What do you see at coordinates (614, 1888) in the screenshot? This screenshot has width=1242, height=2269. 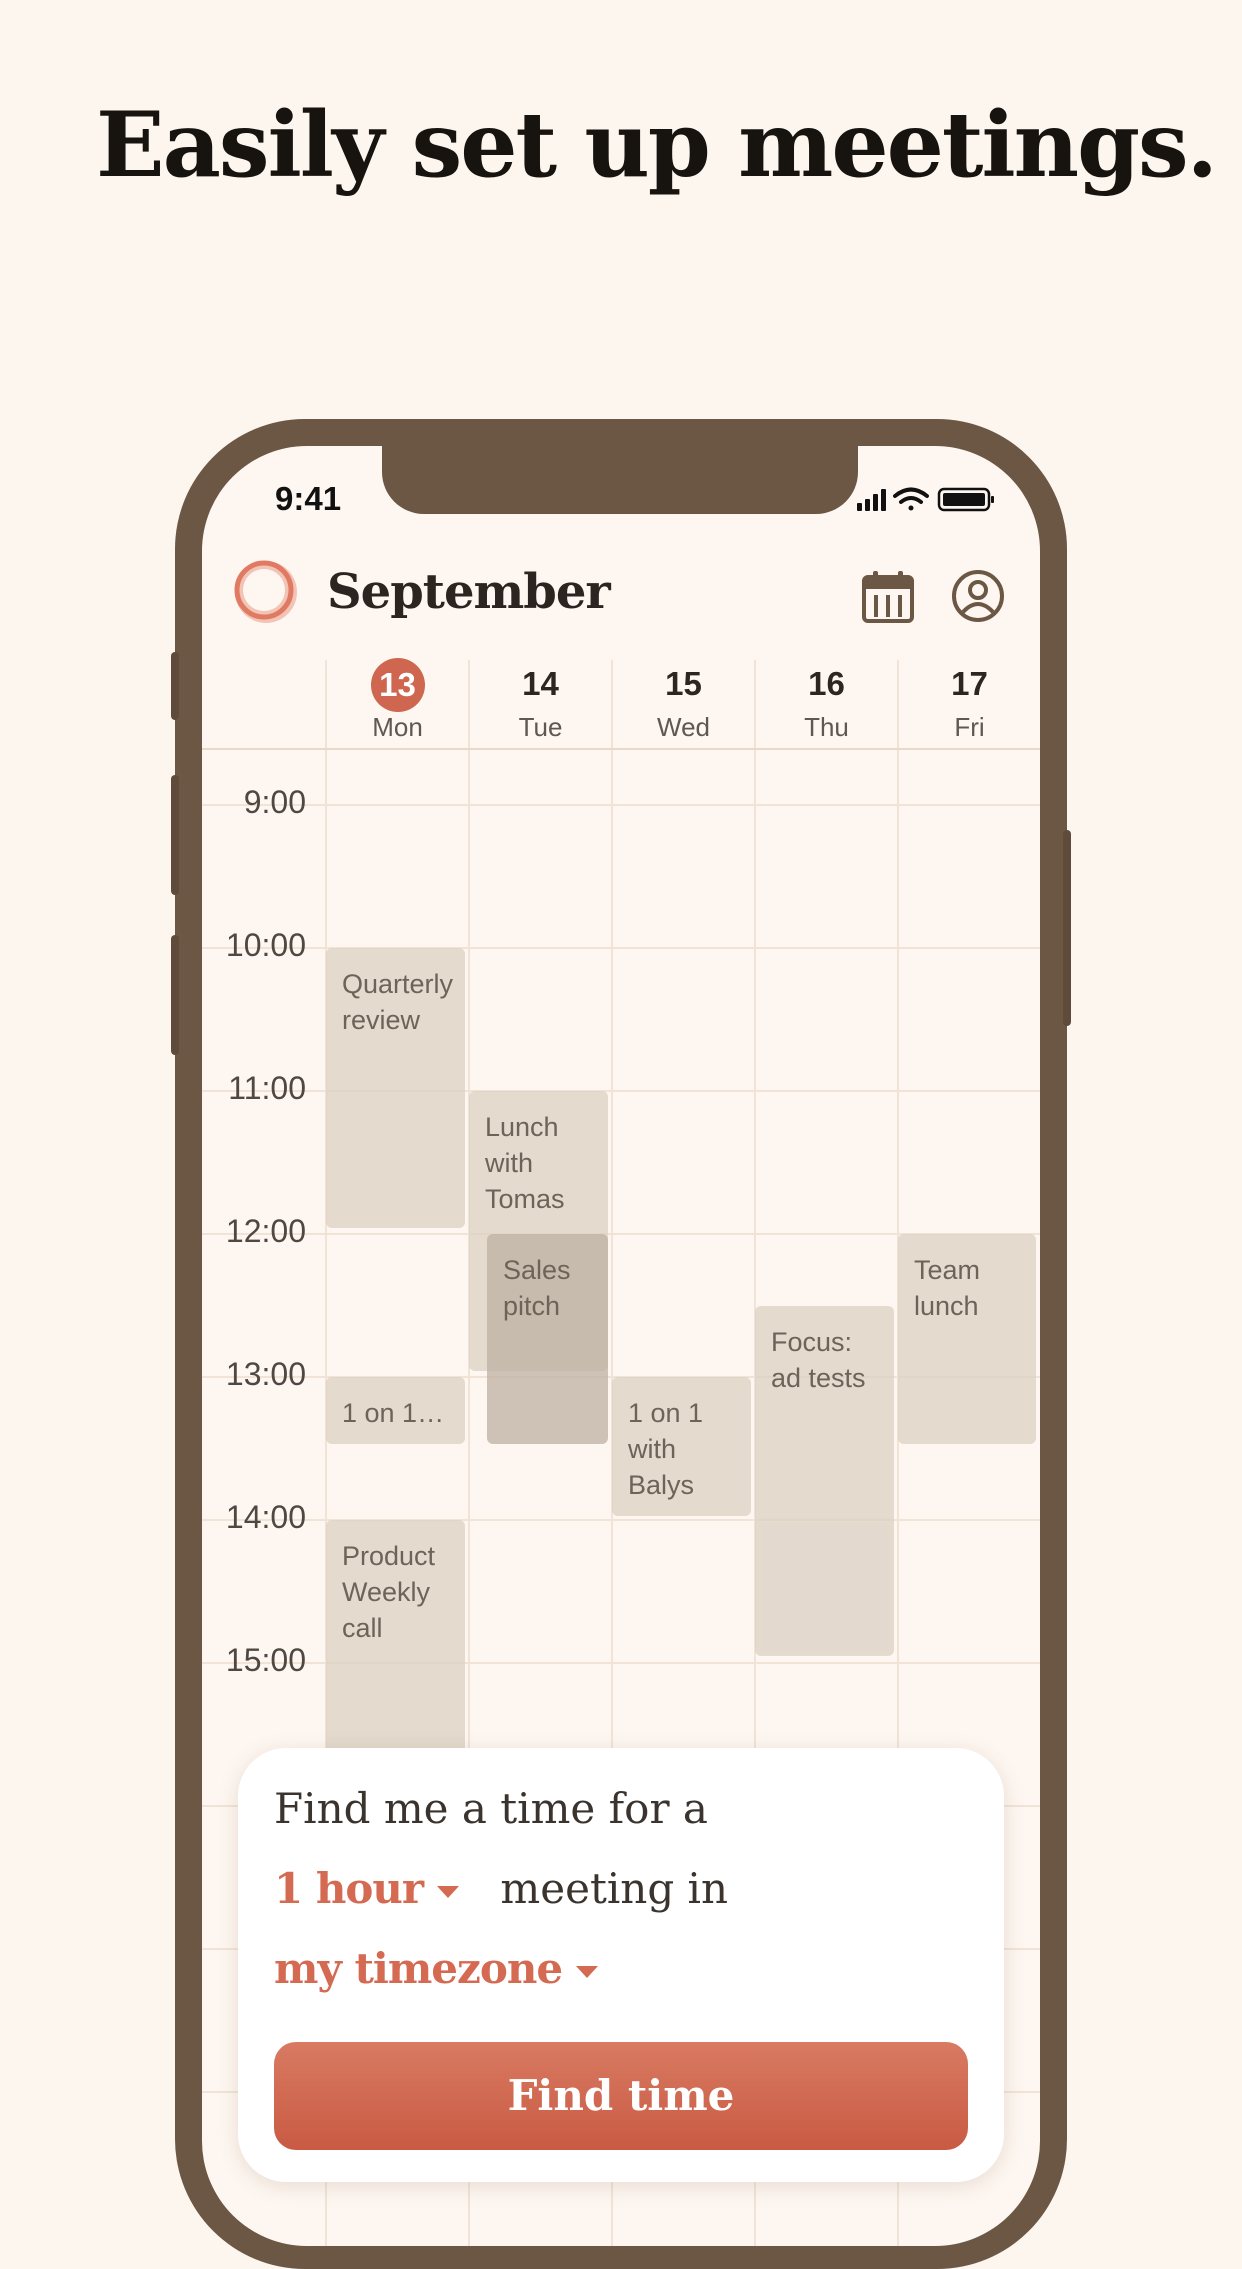 I see `finder-meeting-text: meeting in` at bounding box center [614, 1888].